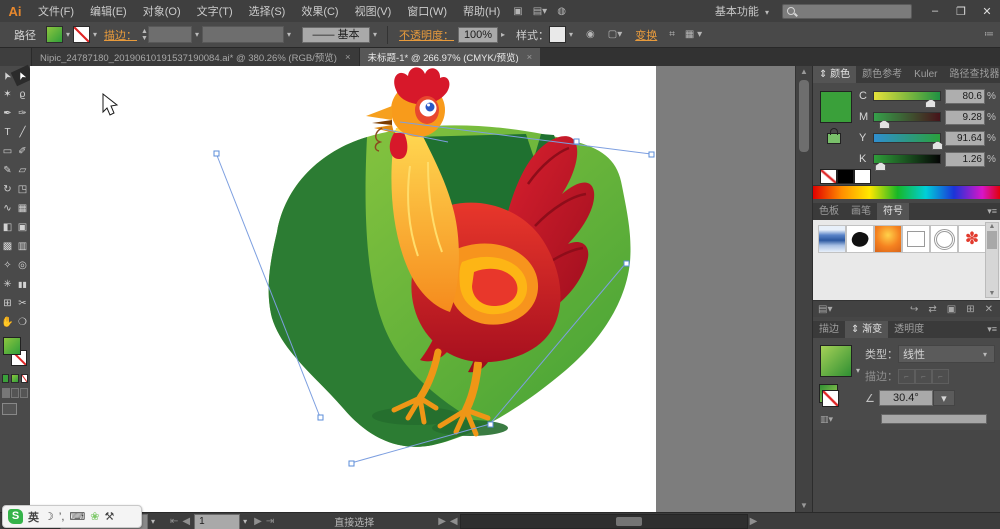  Describe the element at coordinates (426, 35) in the screenshot. I see `opacity-link: 不透明度：` at that location.